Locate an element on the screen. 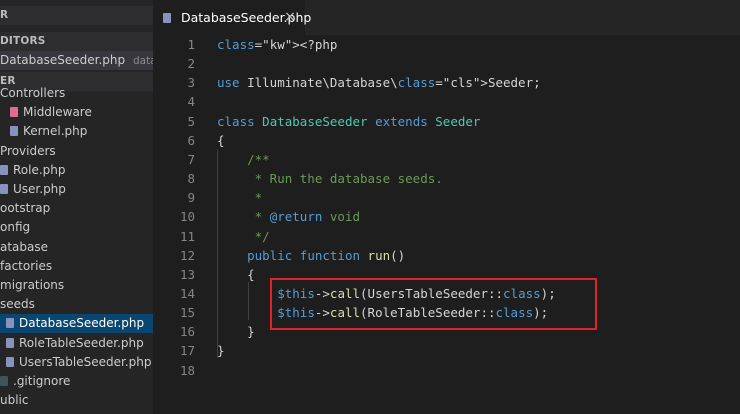 This screenshot has height=414, width=740. line-number: 12 is located at coordinates (187, 255).